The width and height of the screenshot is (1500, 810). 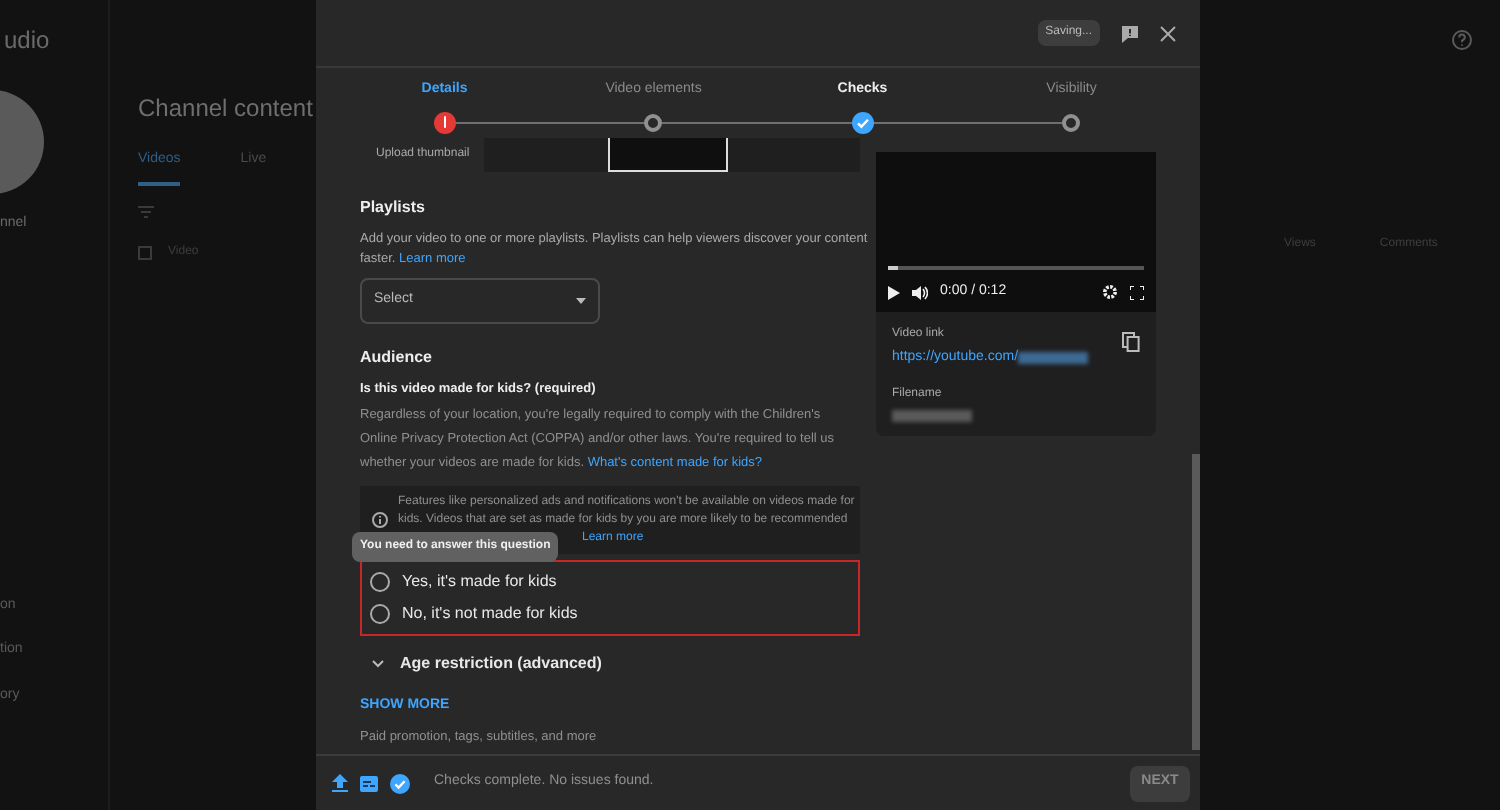 What do you see at coordinates (581, 300) in the screenshot?
I see `caret-icon` at bounding box center [581, 300].